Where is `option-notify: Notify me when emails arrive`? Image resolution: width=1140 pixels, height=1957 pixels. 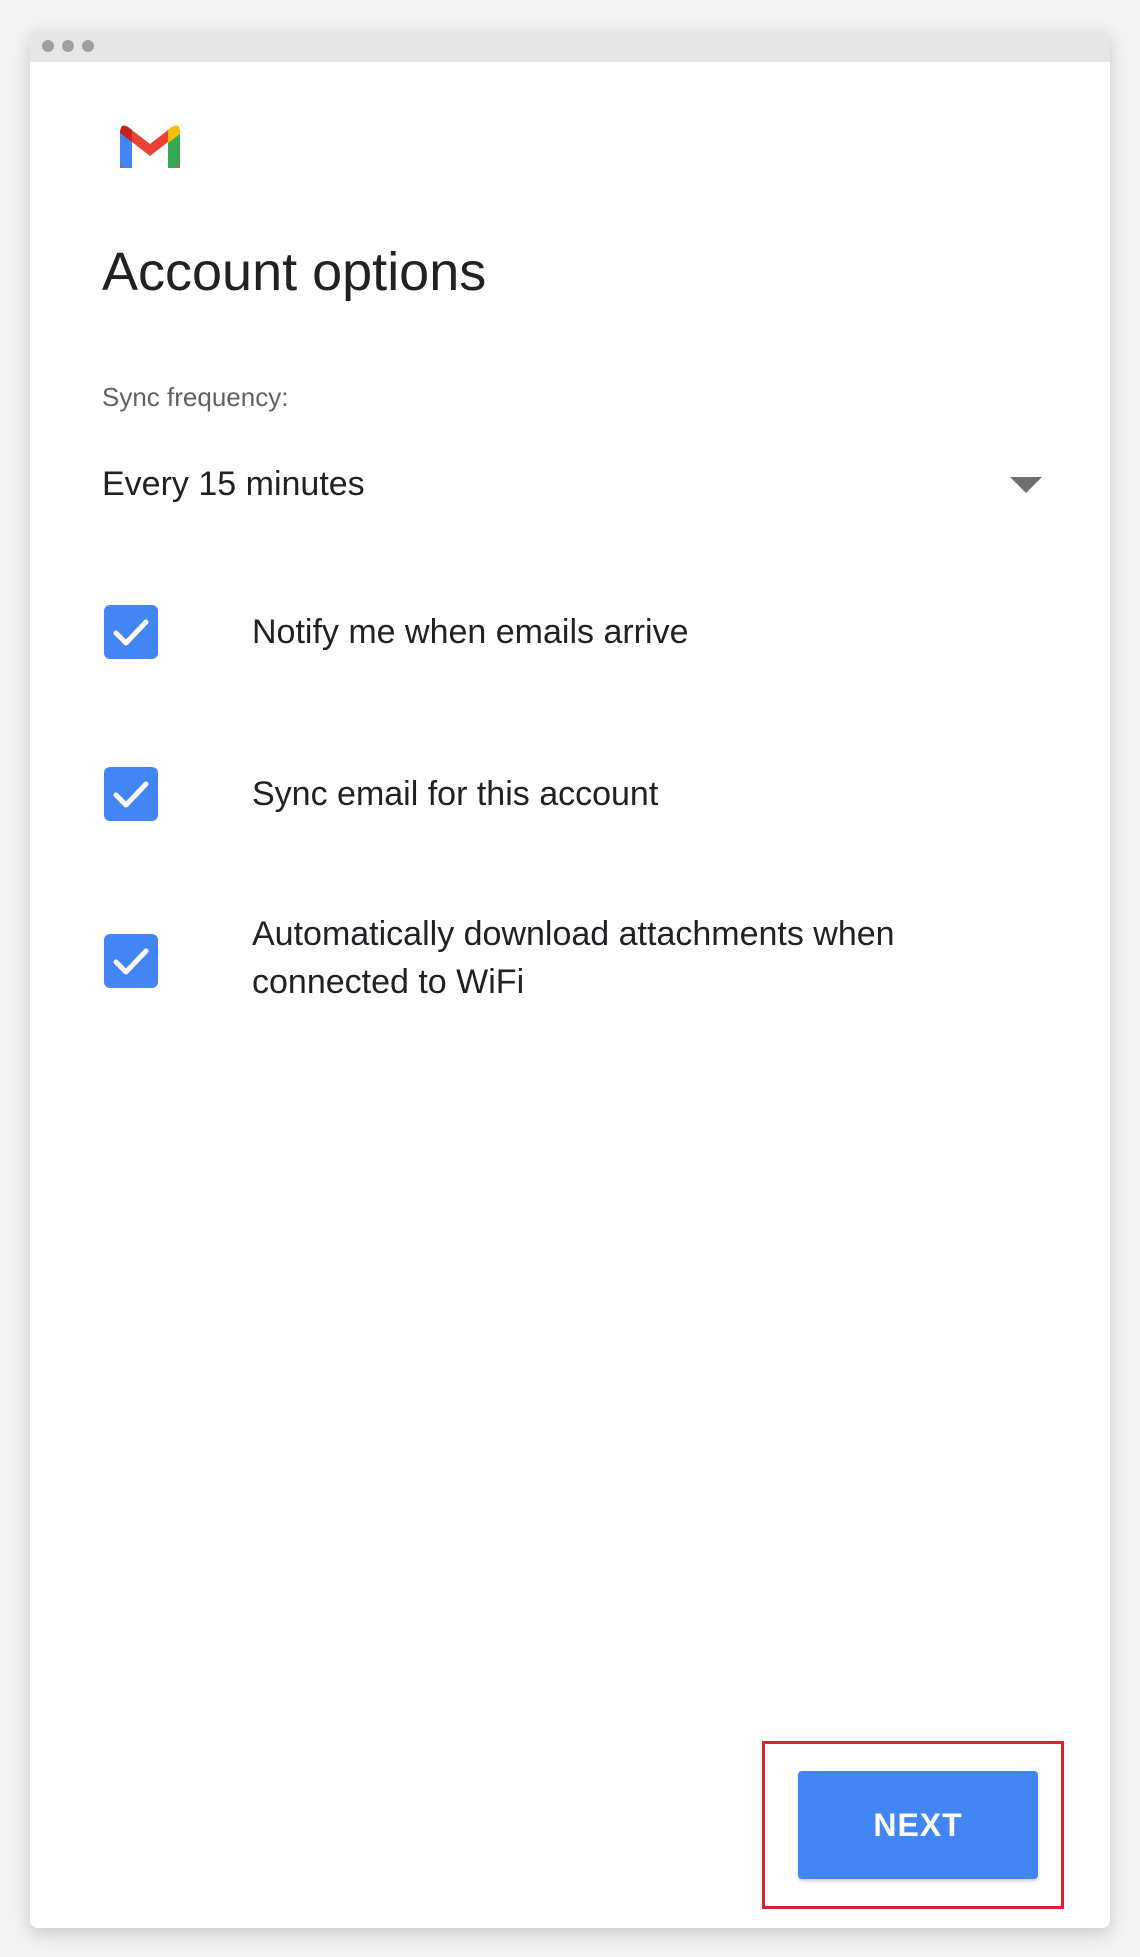 option-notify: Notify me when emails arrive is located at coordinates (572, 635).